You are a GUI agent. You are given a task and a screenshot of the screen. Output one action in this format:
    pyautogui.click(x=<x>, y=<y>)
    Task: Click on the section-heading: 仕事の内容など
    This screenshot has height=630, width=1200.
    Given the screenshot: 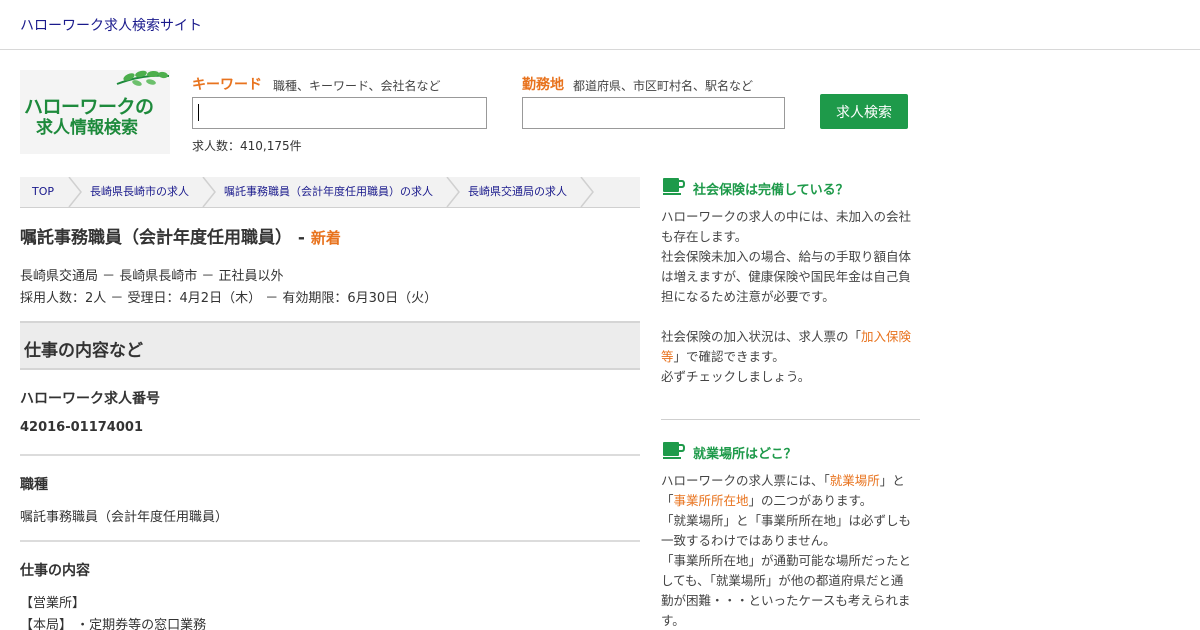 What is the action you would take?
    pyautogui.click(x=330, y=345)
    